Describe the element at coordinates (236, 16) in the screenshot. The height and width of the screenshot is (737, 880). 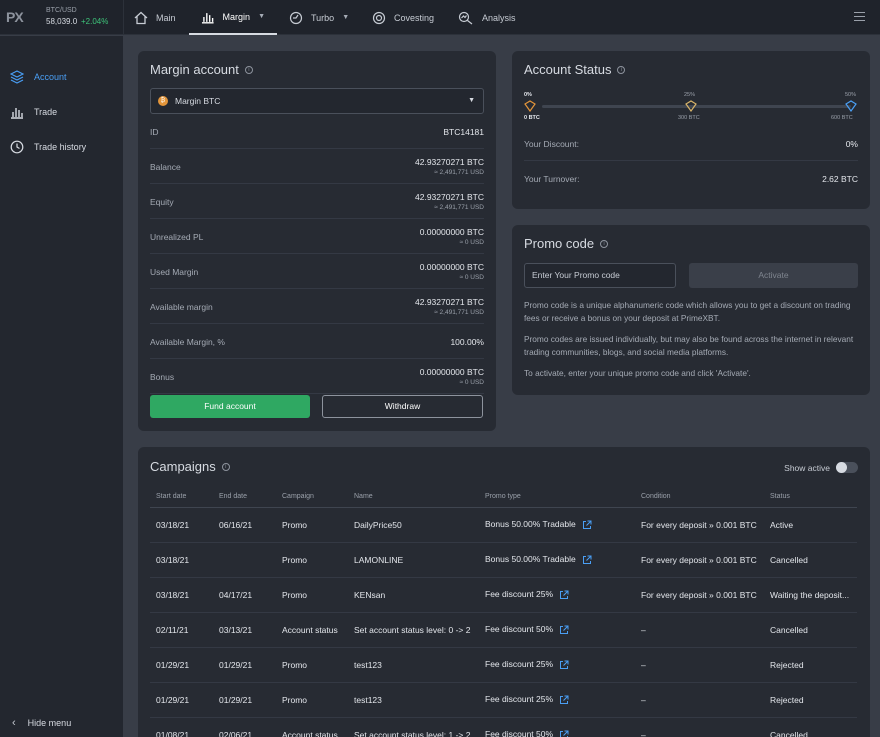
I see `nav-margin-label: Margin` at that location.